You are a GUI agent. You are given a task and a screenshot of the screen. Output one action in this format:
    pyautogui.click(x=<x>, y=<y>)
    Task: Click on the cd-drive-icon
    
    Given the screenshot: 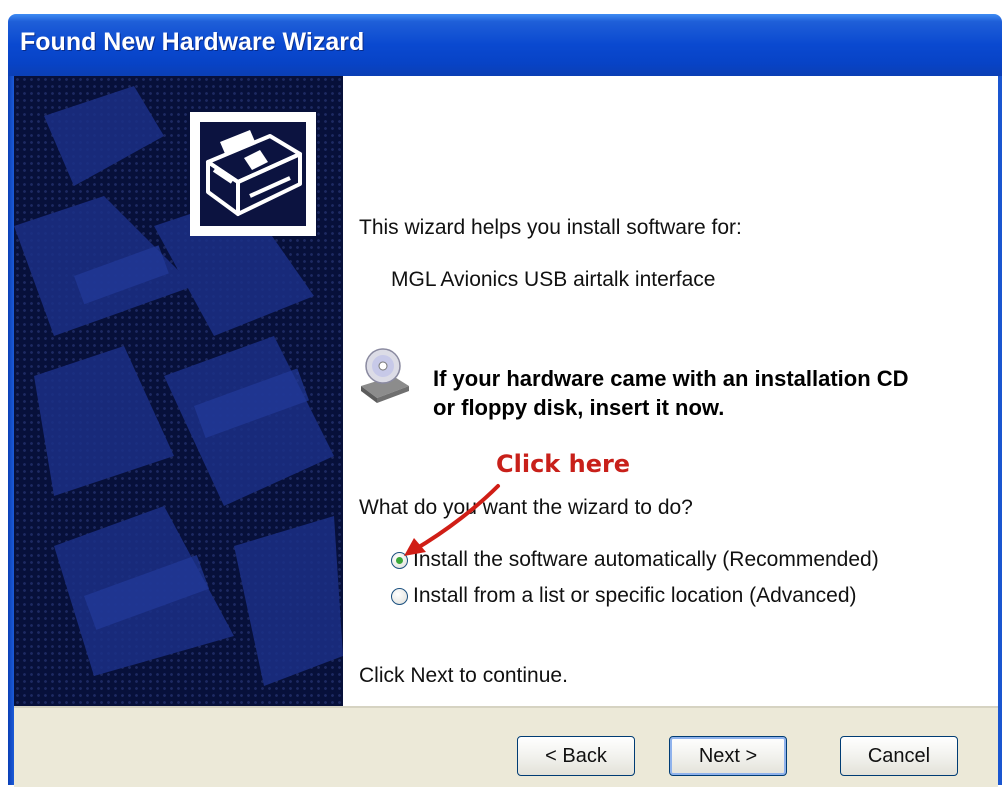 What is the action you would take?
    pyautogui.click(x=385, y=375)
    